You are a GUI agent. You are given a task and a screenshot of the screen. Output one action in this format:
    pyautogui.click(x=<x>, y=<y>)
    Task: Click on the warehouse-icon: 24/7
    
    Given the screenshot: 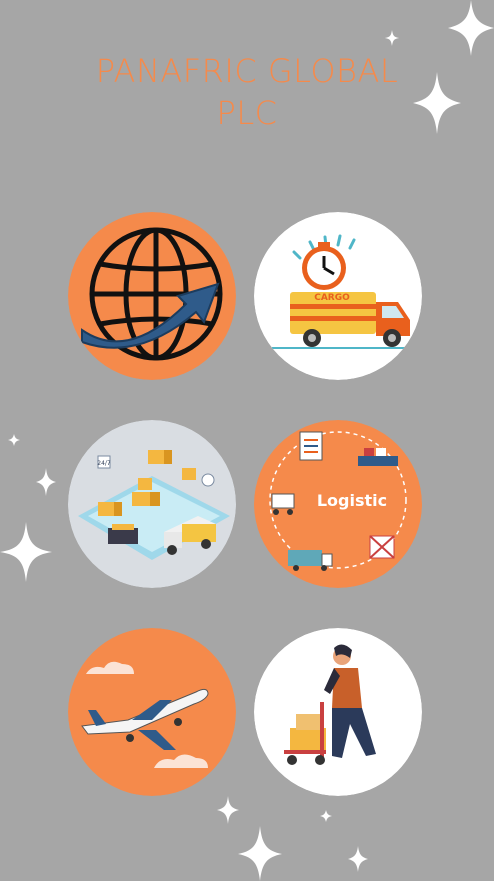 What is the action you would take?
    pyautogui.click(x=152, y=504)
    